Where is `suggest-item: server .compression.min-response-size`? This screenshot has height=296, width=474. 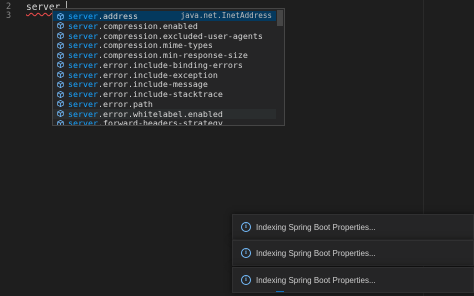 suggest-item: server .compression.min-response-size is located at coordinates (164, 55).